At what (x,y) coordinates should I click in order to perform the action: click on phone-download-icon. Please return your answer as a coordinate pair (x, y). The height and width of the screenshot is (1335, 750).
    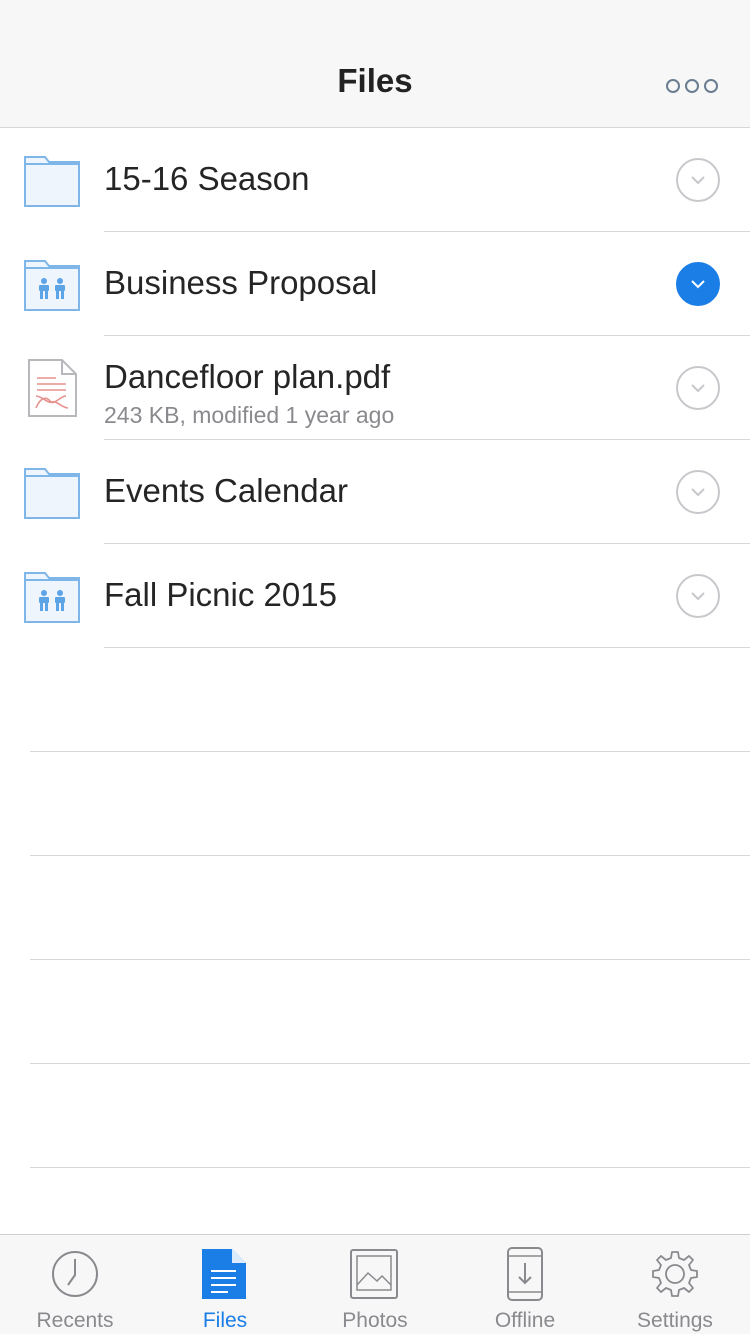
    Looking at the image, I should click on (525, 1274).